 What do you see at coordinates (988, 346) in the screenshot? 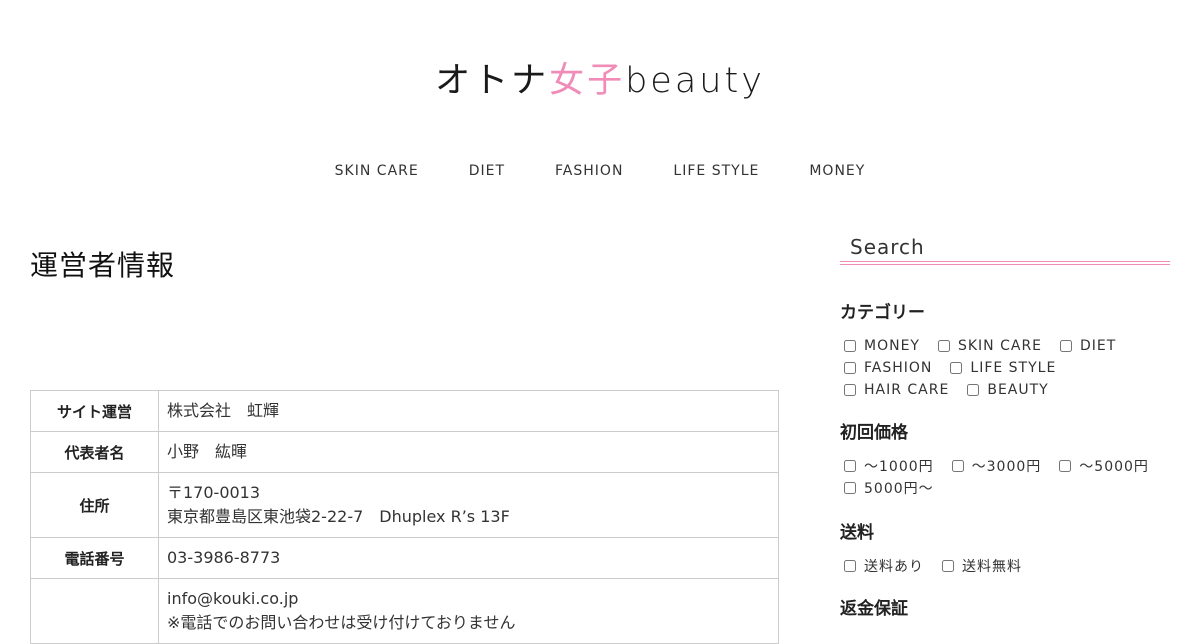
I see `category-option-skin-care: SKIN CARE` at bounding box center [988, 346].